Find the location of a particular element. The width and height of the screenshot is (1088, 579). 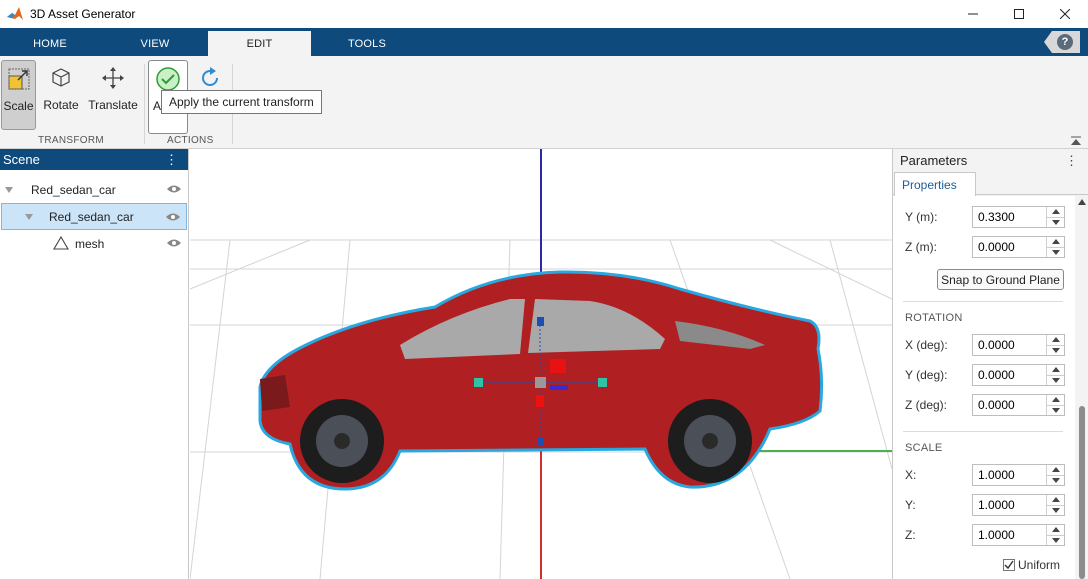

rotation-z-row: Z (deg): 0.0000 is located at coordinates (985, 405).